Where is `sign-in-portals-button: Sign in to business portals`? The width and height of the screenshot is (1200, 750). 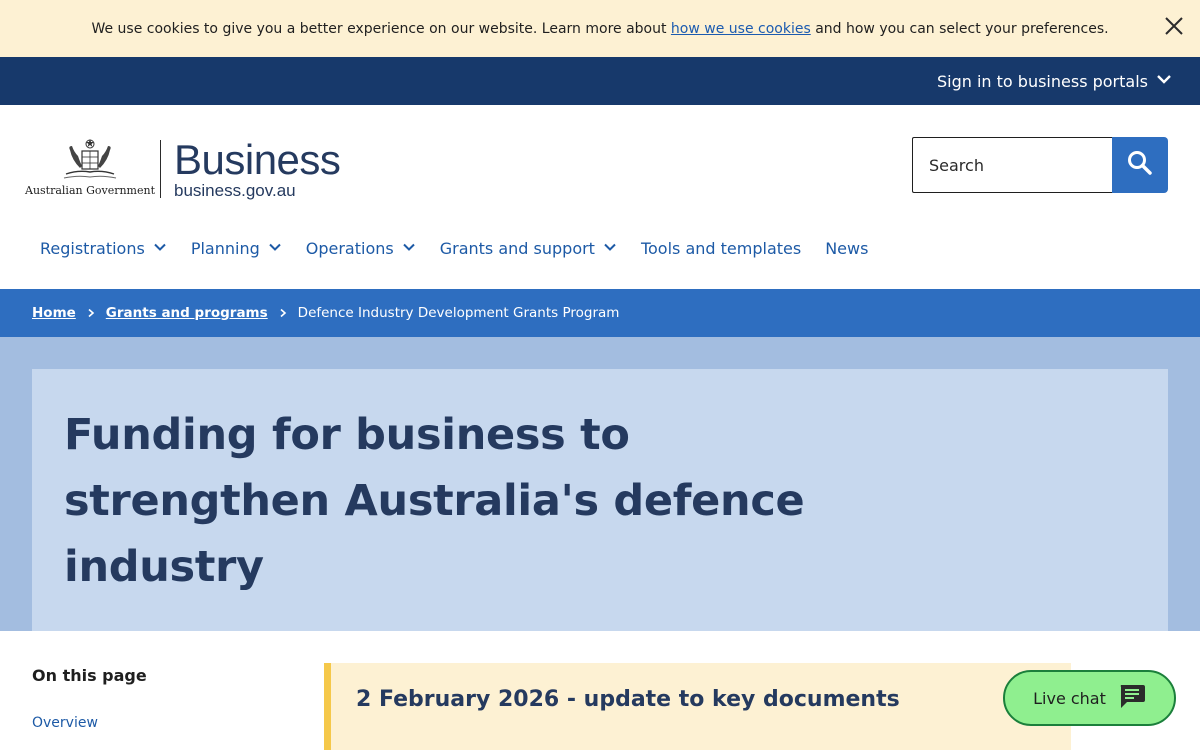
sign-in-portals-button: Sign in to business portals is located at coordinates (1054, 81).